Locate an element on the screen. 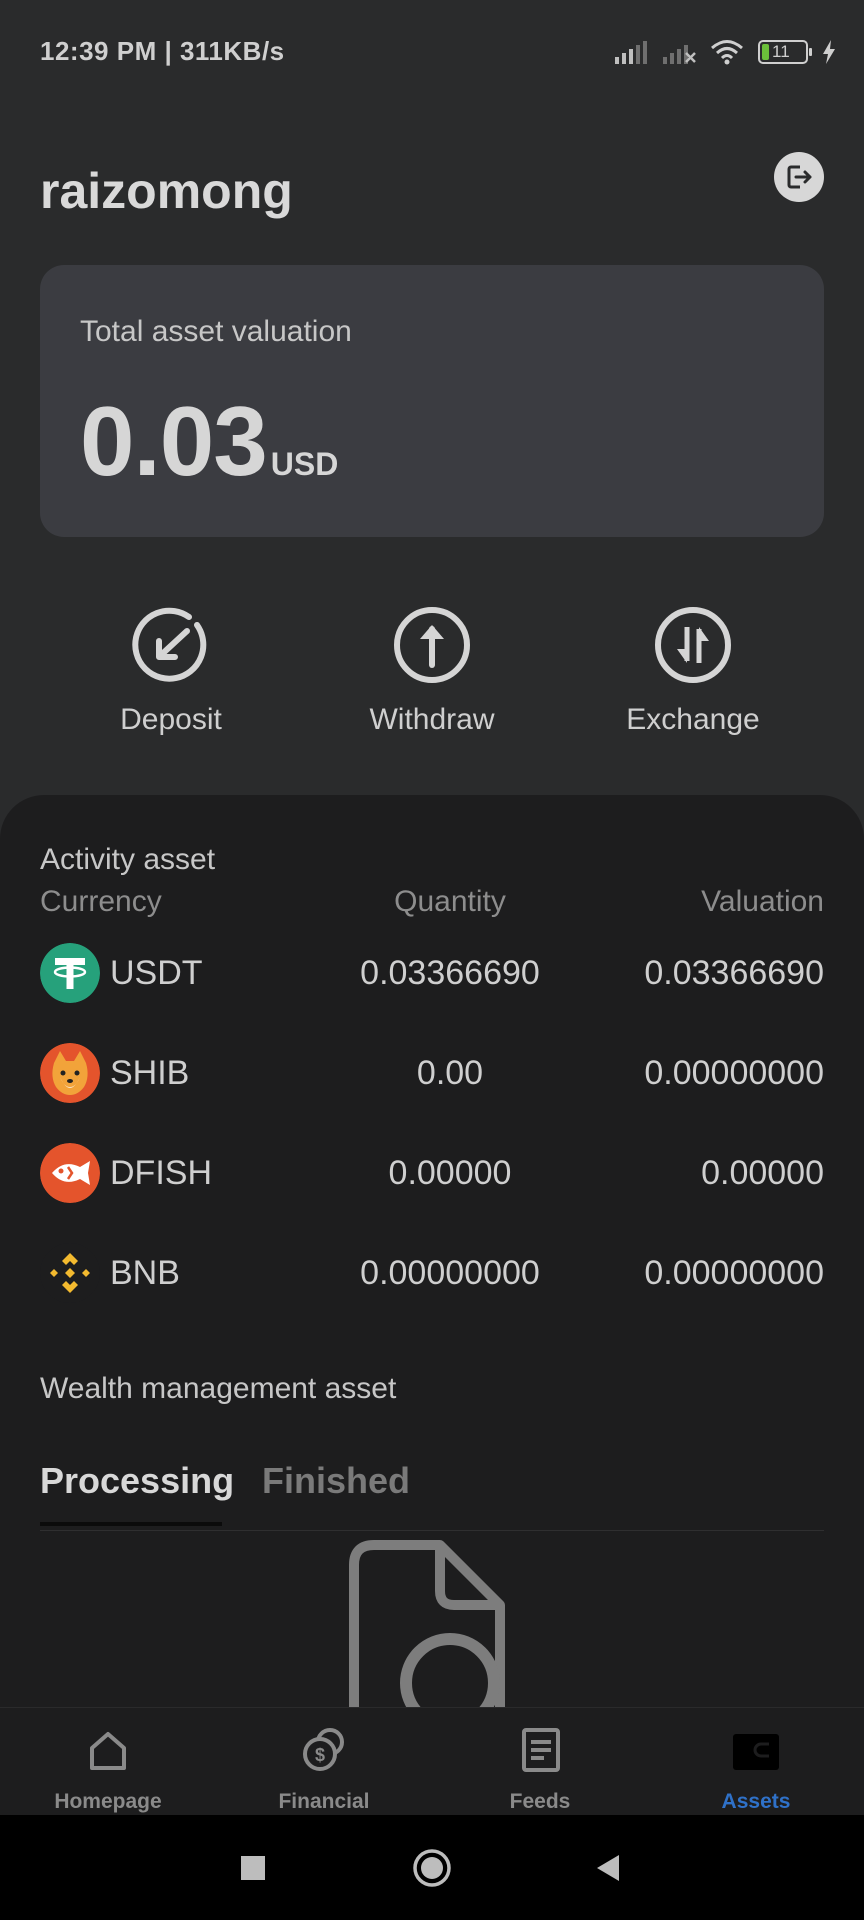  nav-assets: Assets is located at coordinates (756, 1762).